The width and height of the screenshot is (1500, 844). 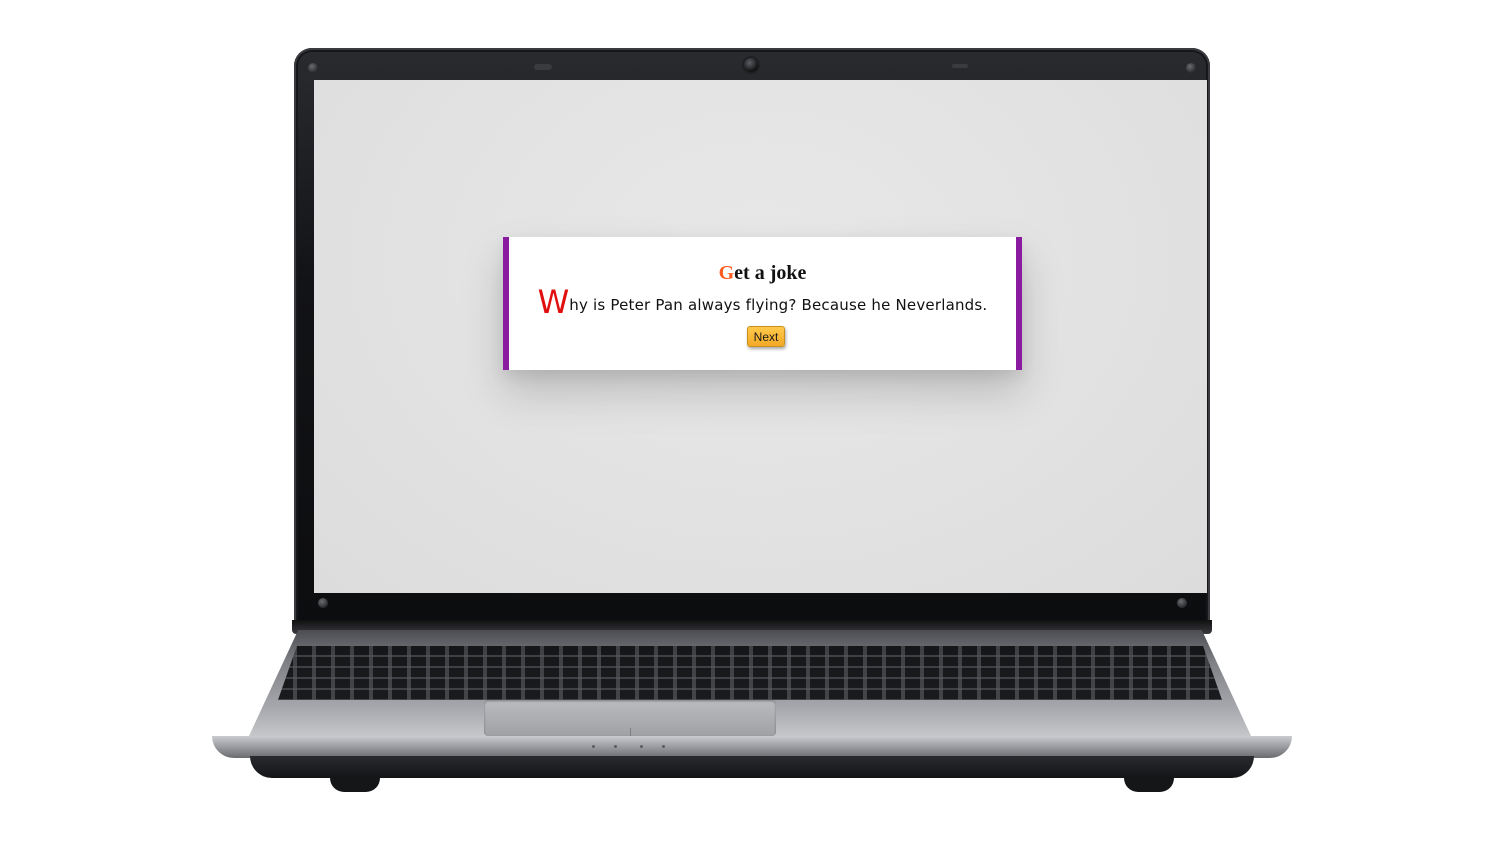 I want to click on microphone-slot, so click(x=543, y=67).